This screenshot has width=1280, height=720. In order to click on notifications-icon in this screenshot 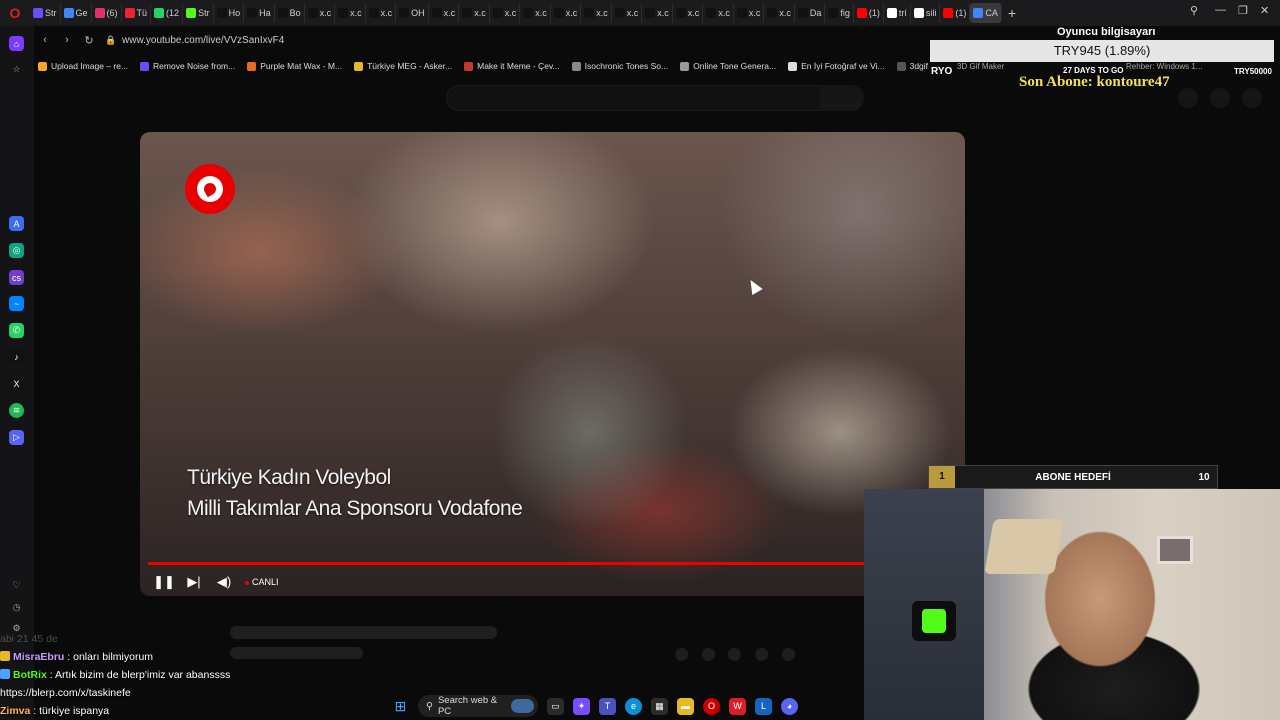, I will do `click(1220, 98)`.